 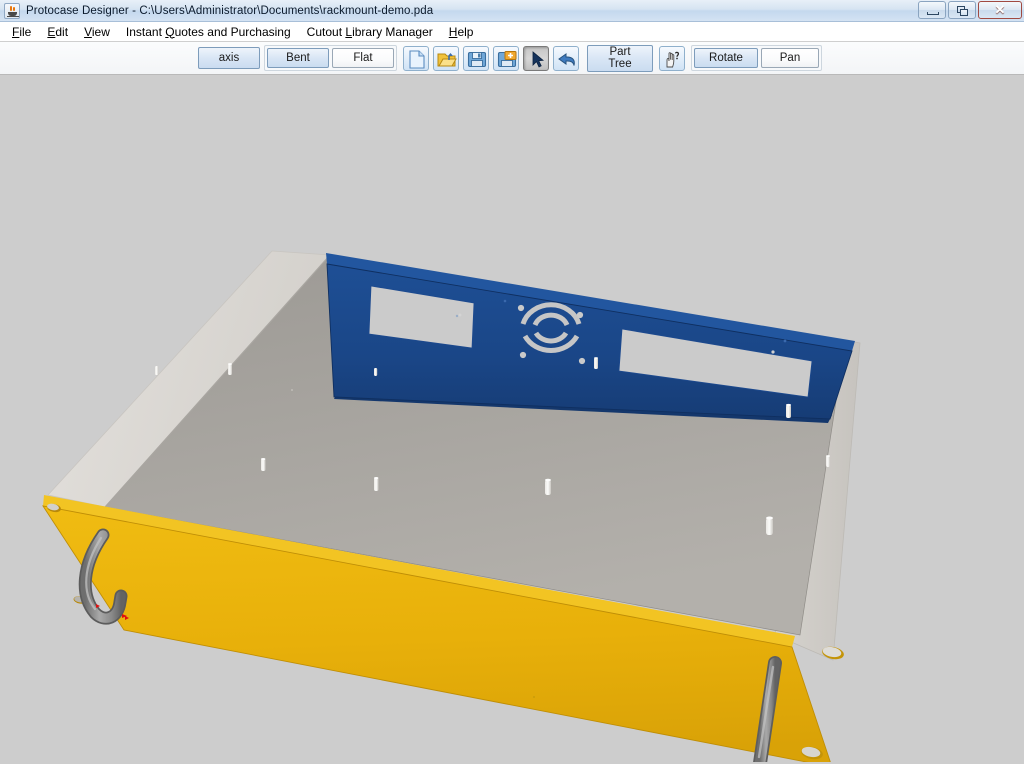 What do you see at coordinates (932, 10) in the screenshot?
I see `minimize-button` at bounding box center [932, 10].